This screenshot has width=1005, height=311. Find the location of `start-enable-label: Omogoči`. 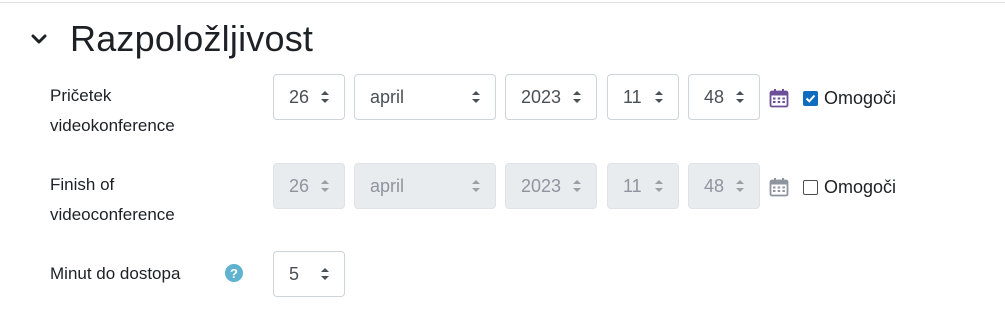

start-enable-label: Omogoči is located at coordinates (860, 98).